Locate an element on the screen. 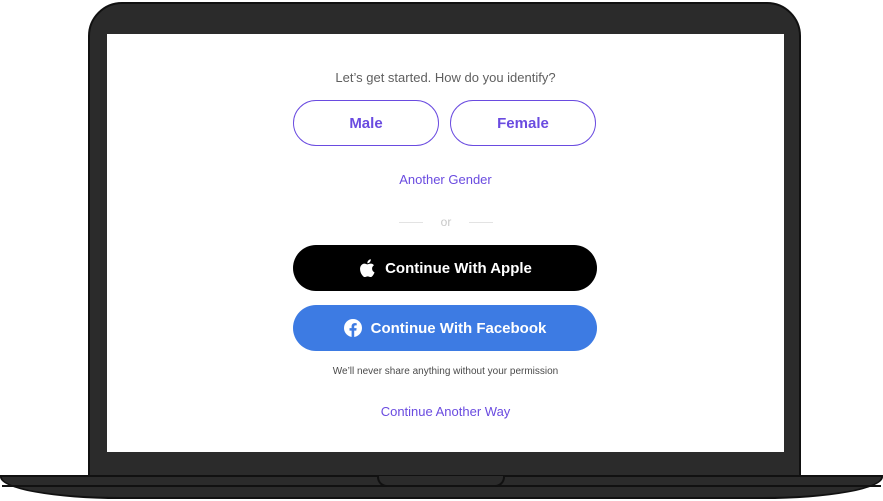 This screenshot has height=501, width=883. continue-another-way-link: Continue Another Way is located at coordinates (445, 411).